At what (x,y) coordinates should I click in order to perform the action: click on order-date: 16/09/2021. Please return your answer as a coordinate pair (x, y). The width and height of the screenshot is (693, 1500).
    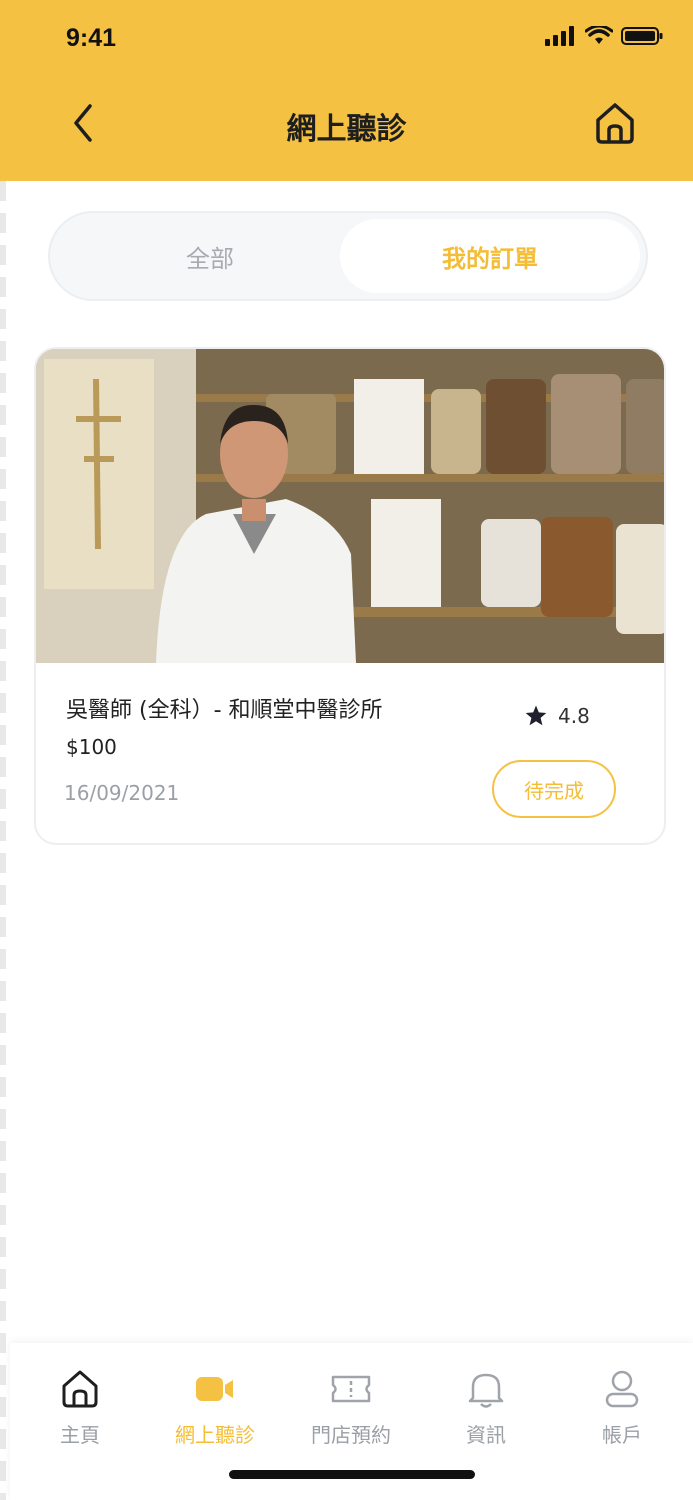
    Looking at the image, I should click on (122, 793).